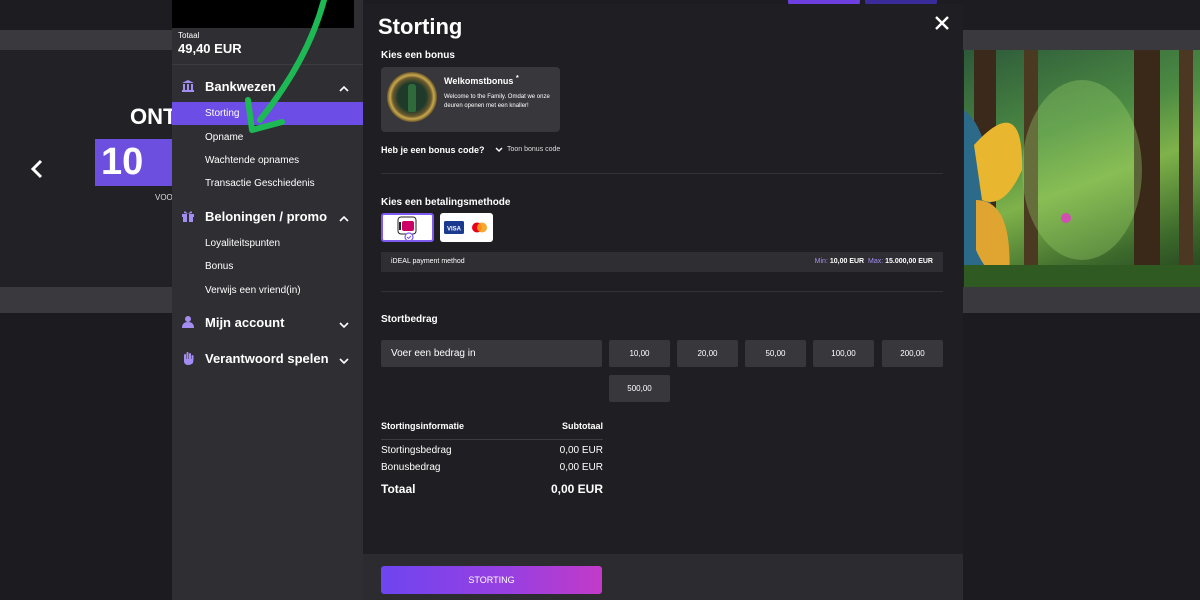 Image resolution: width=1200 pixels, height=600 pixels. Describe the element at coordinates (188, 86) in the screenshot. I see `bank-icon` at that location.